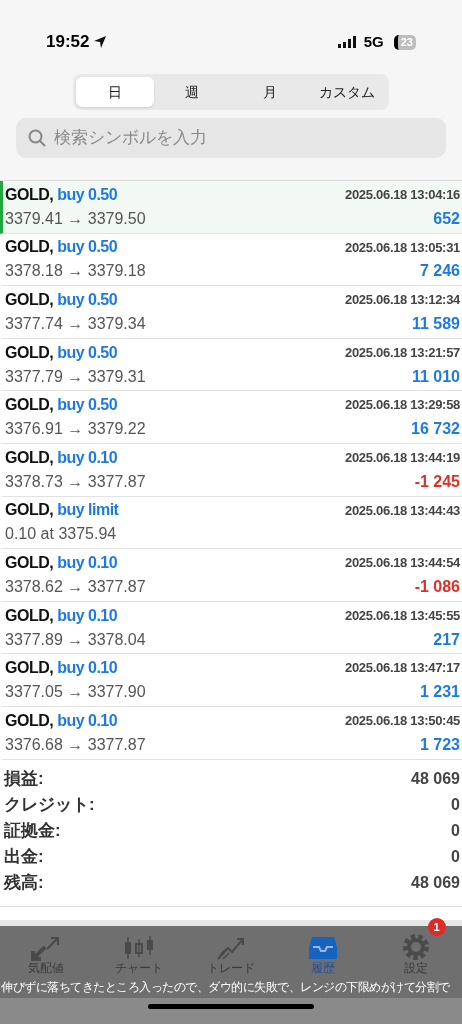 The height and width of the screenshot is (1024, 462). I want to click on deal-time: 2025.06.18 13:44:54, so click(402, 563).